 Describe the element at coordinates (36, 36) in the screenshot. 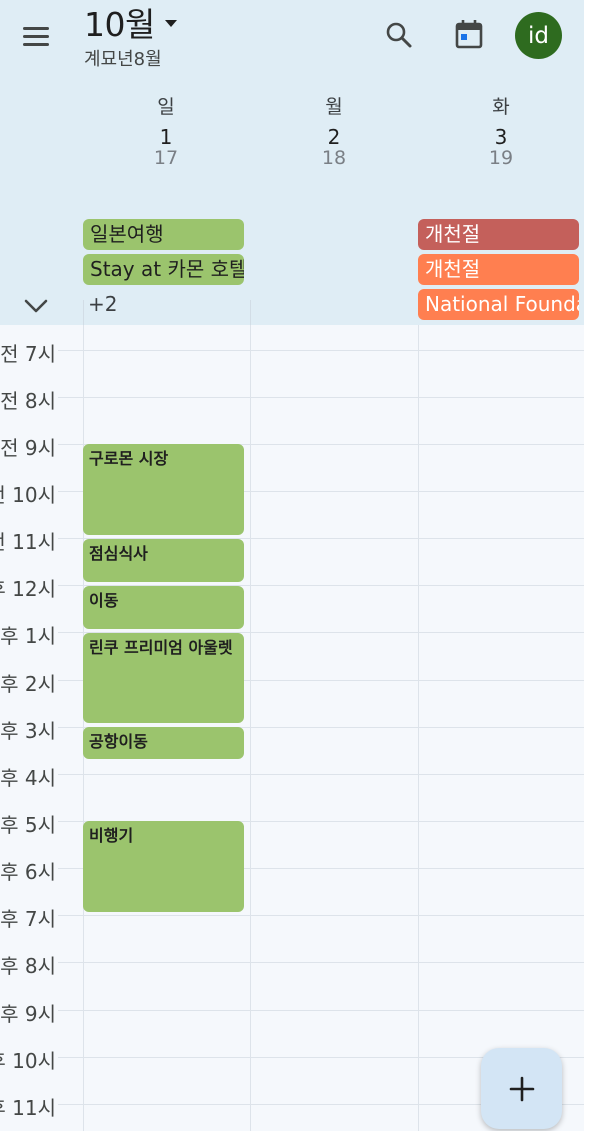

I see `menu-button` at that location.